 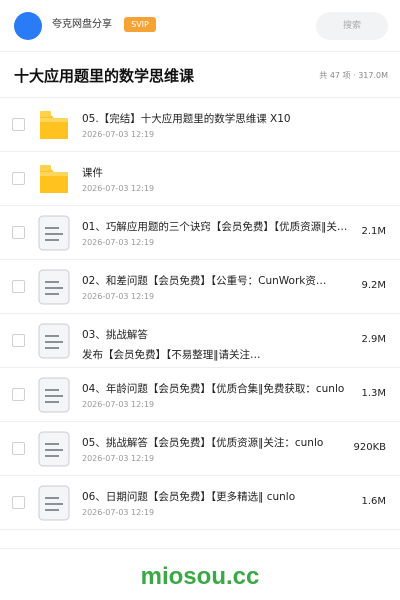 What do you see at coordinates (352, 26) in the screenshot?
I see `search-input: 搜索` at bounding box center [352, 26].